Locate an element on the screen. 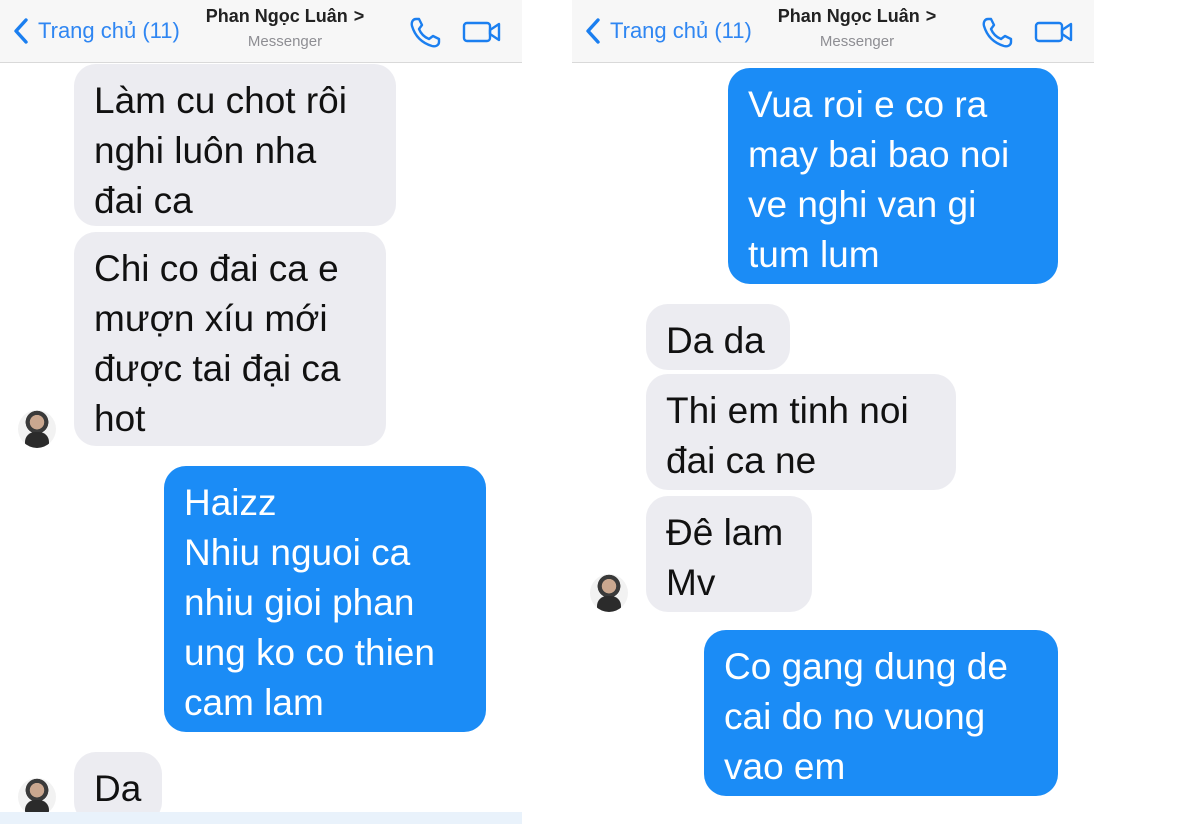  divider is located at coordinates (547, 412).